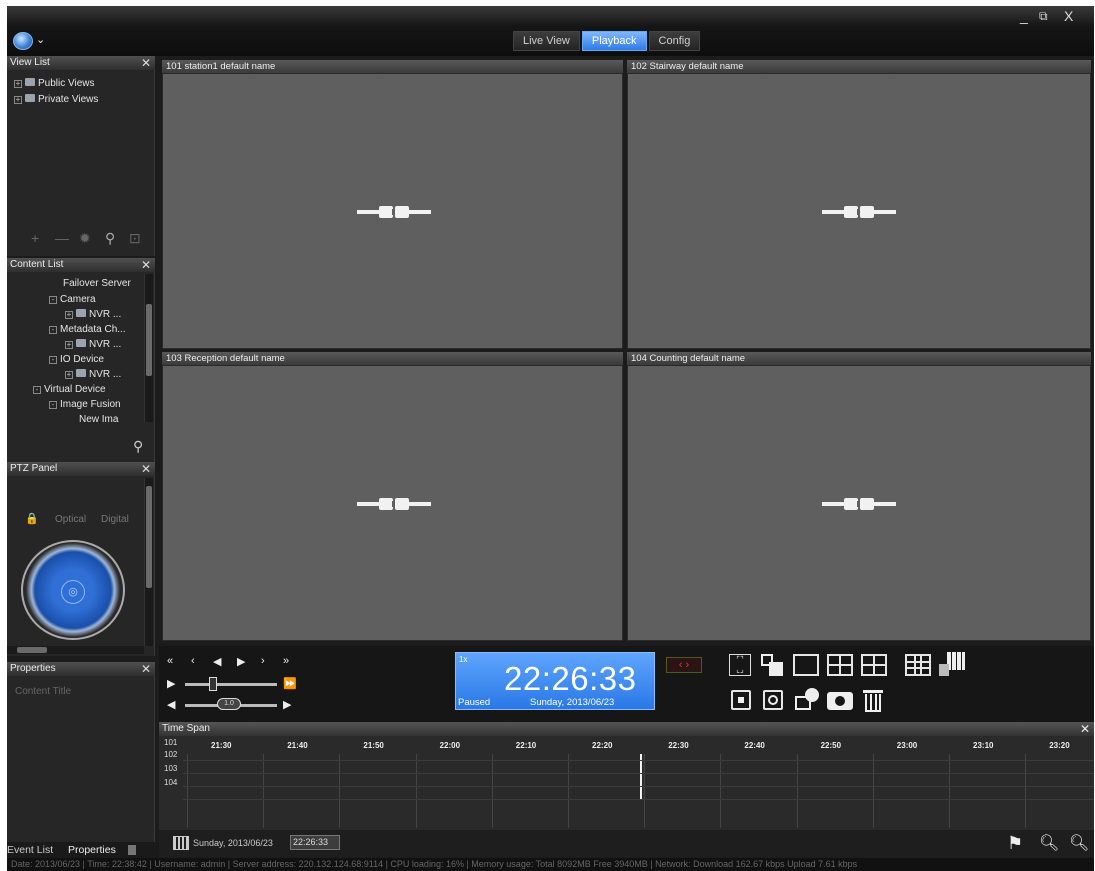  What do you see at coordinates (92, 850) in the screenshot?
I see `tab-properties: Properties` at bounding box center [92, 850].